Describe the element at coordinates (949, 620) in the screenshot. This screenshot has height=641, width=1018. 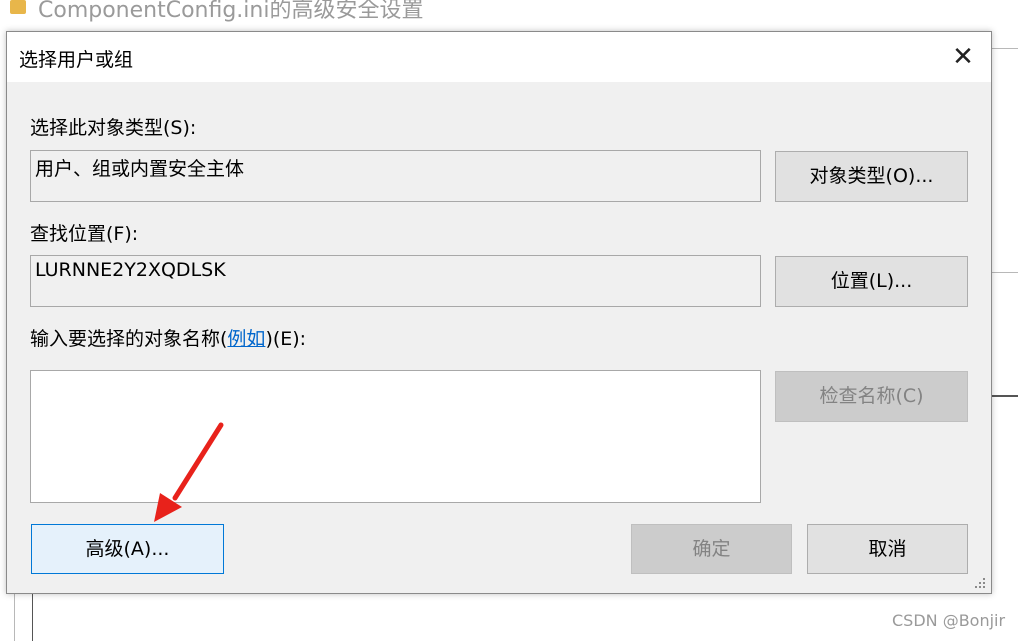
I see `watermark: CSDN @Bonjir` at that location.